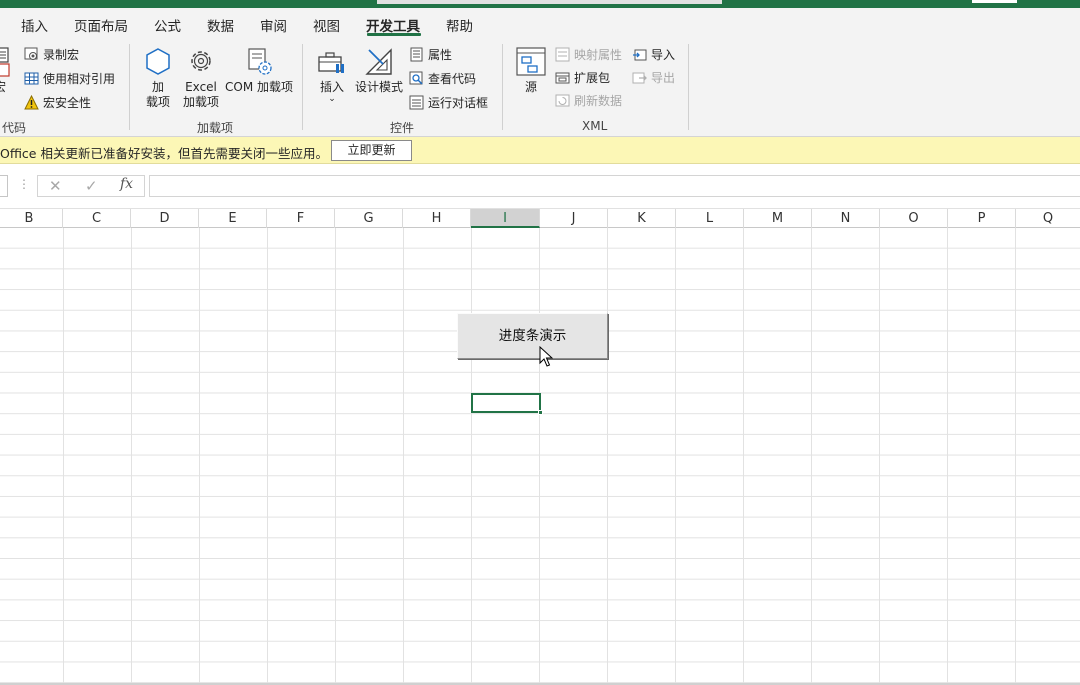 The width and height of the screenshot is (1080, 685). Describe the element at coordinates (259, 87) in the screenshot. I see `com-addins-label: COM 加载项` at that location.